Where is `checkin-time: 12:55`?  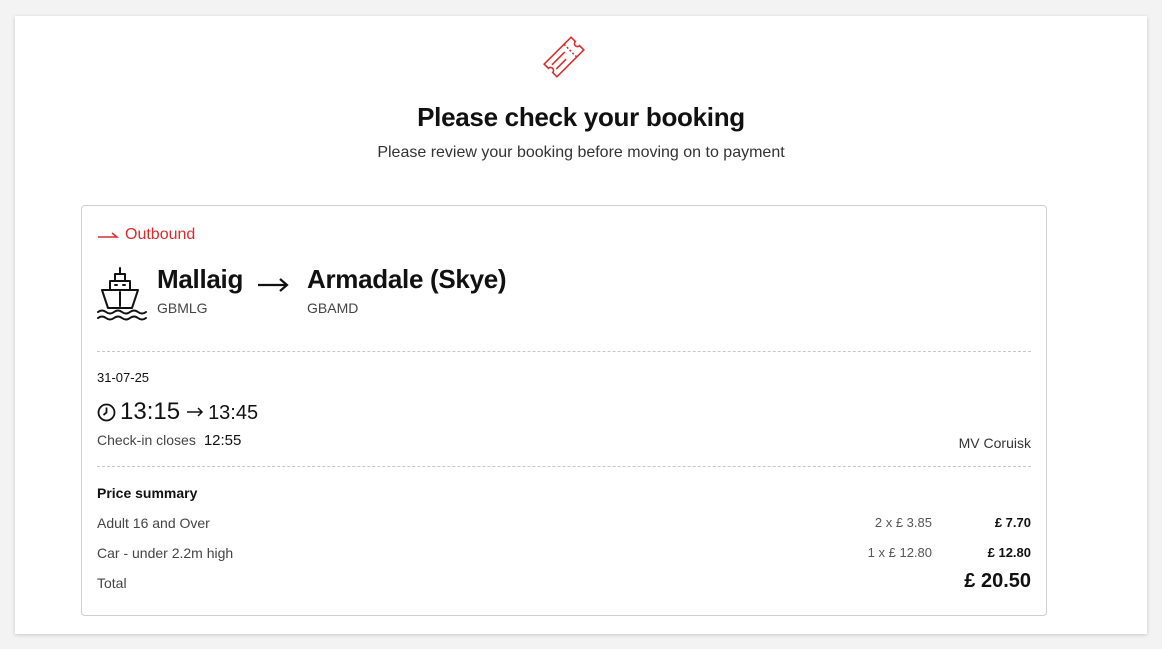
checkin-time: 12:55 is located at coordinates (222, 440).